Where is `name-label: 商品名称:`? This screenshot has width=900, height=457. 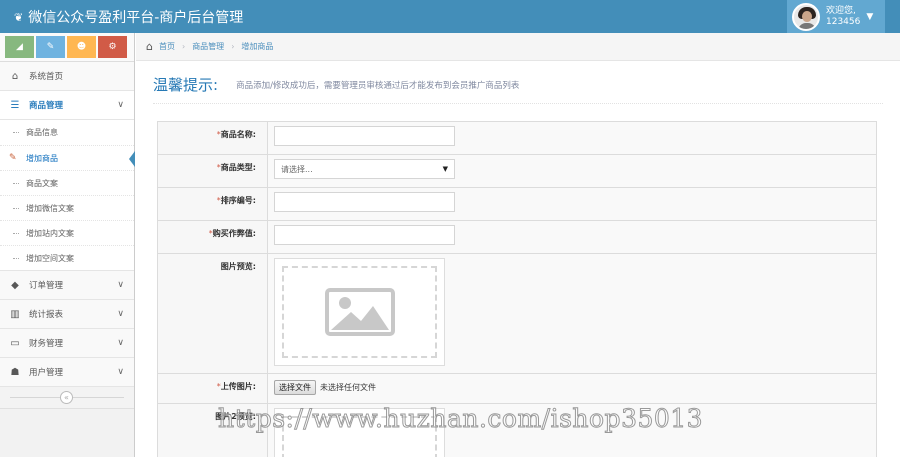
name-label: 商品名称: is located at coordinates (238, 134).